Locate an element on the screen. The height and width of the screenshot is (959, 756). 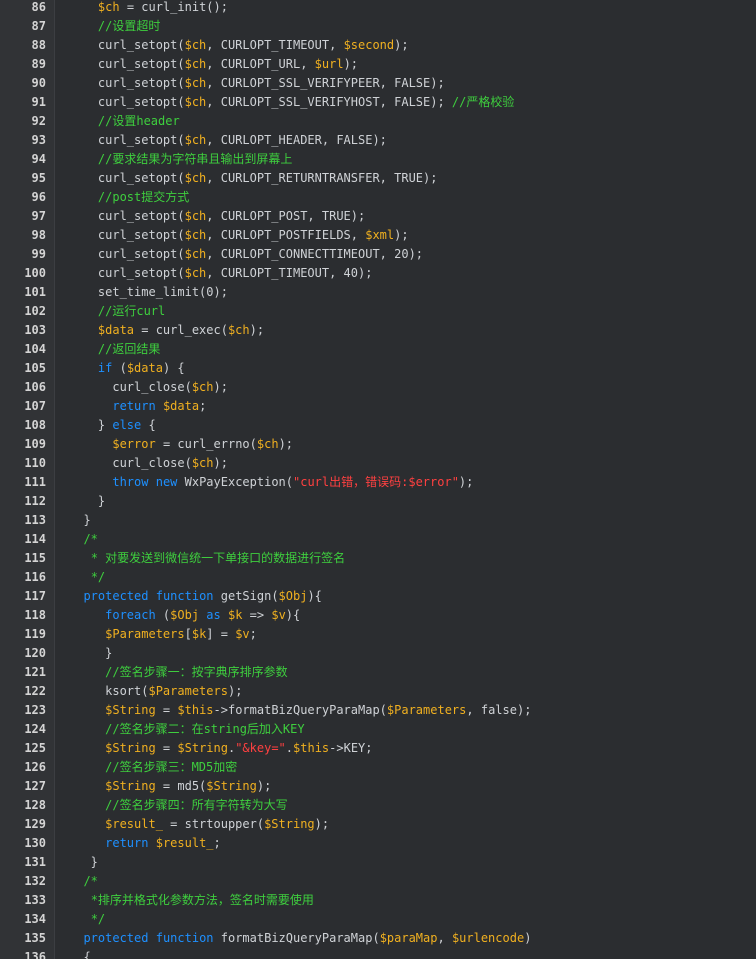
code-line: 102 //运行curl is located at coordinates (378, 311).